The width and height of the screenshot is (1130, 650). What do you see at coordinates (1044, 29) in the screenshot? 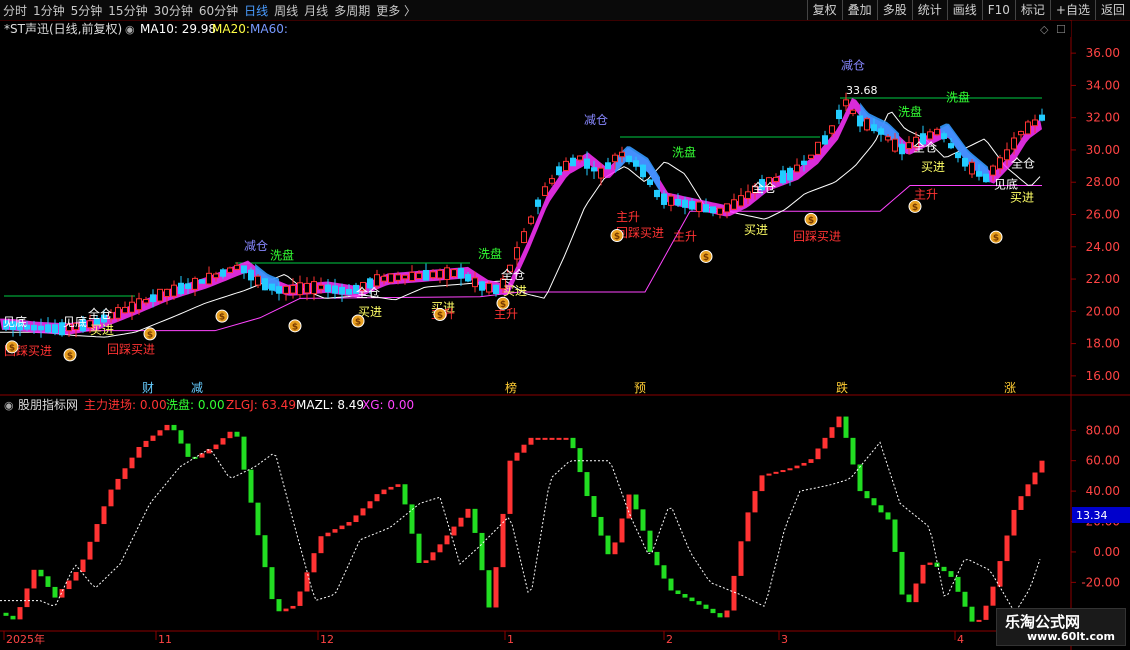
I see `diamond-icon: ◇` at bounding box center [1044, 29].